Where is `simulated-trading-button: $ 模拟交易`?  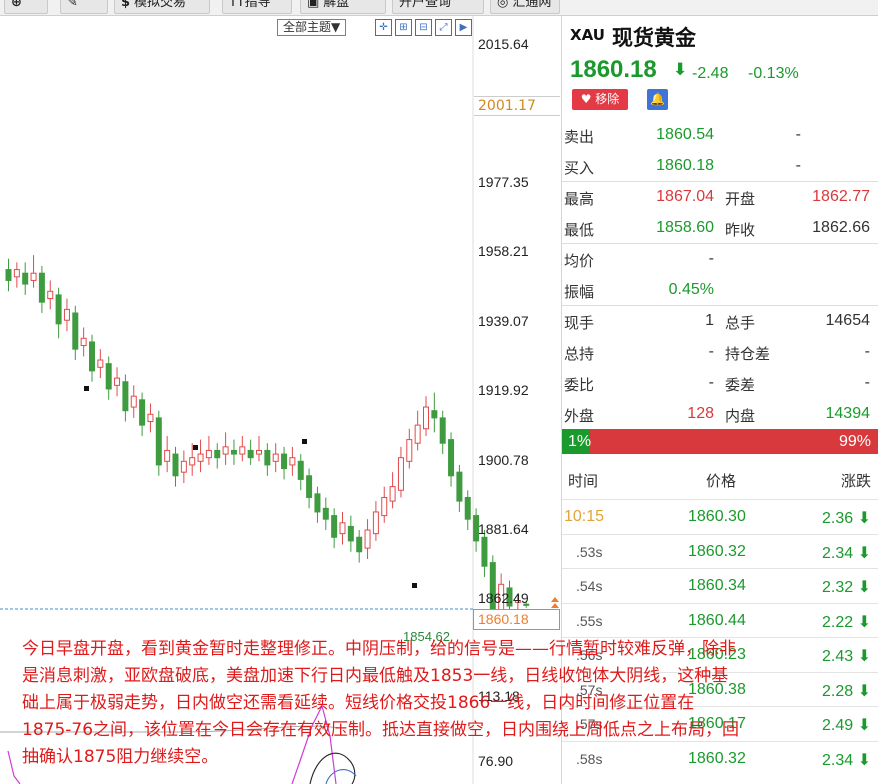
simulated-trading-button: $ 模拟交易 is located at coordinates (162, 7).